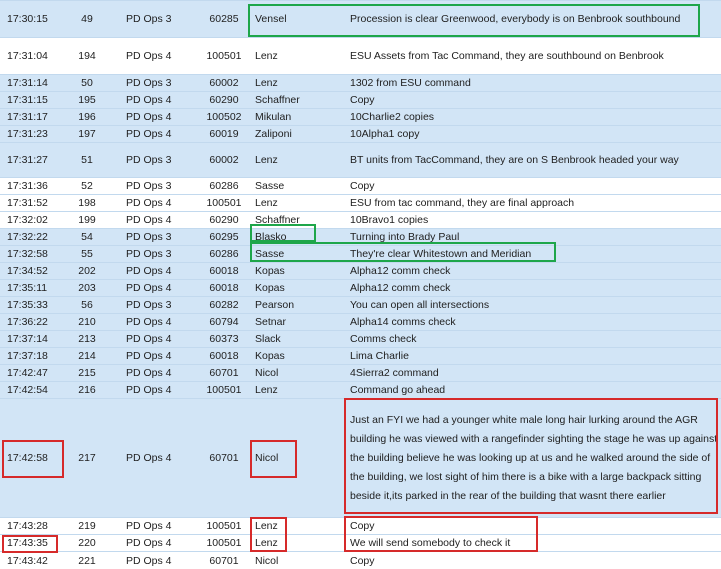  I want to click on message-cell: 10Bravo1 copies, so click(389, 220).